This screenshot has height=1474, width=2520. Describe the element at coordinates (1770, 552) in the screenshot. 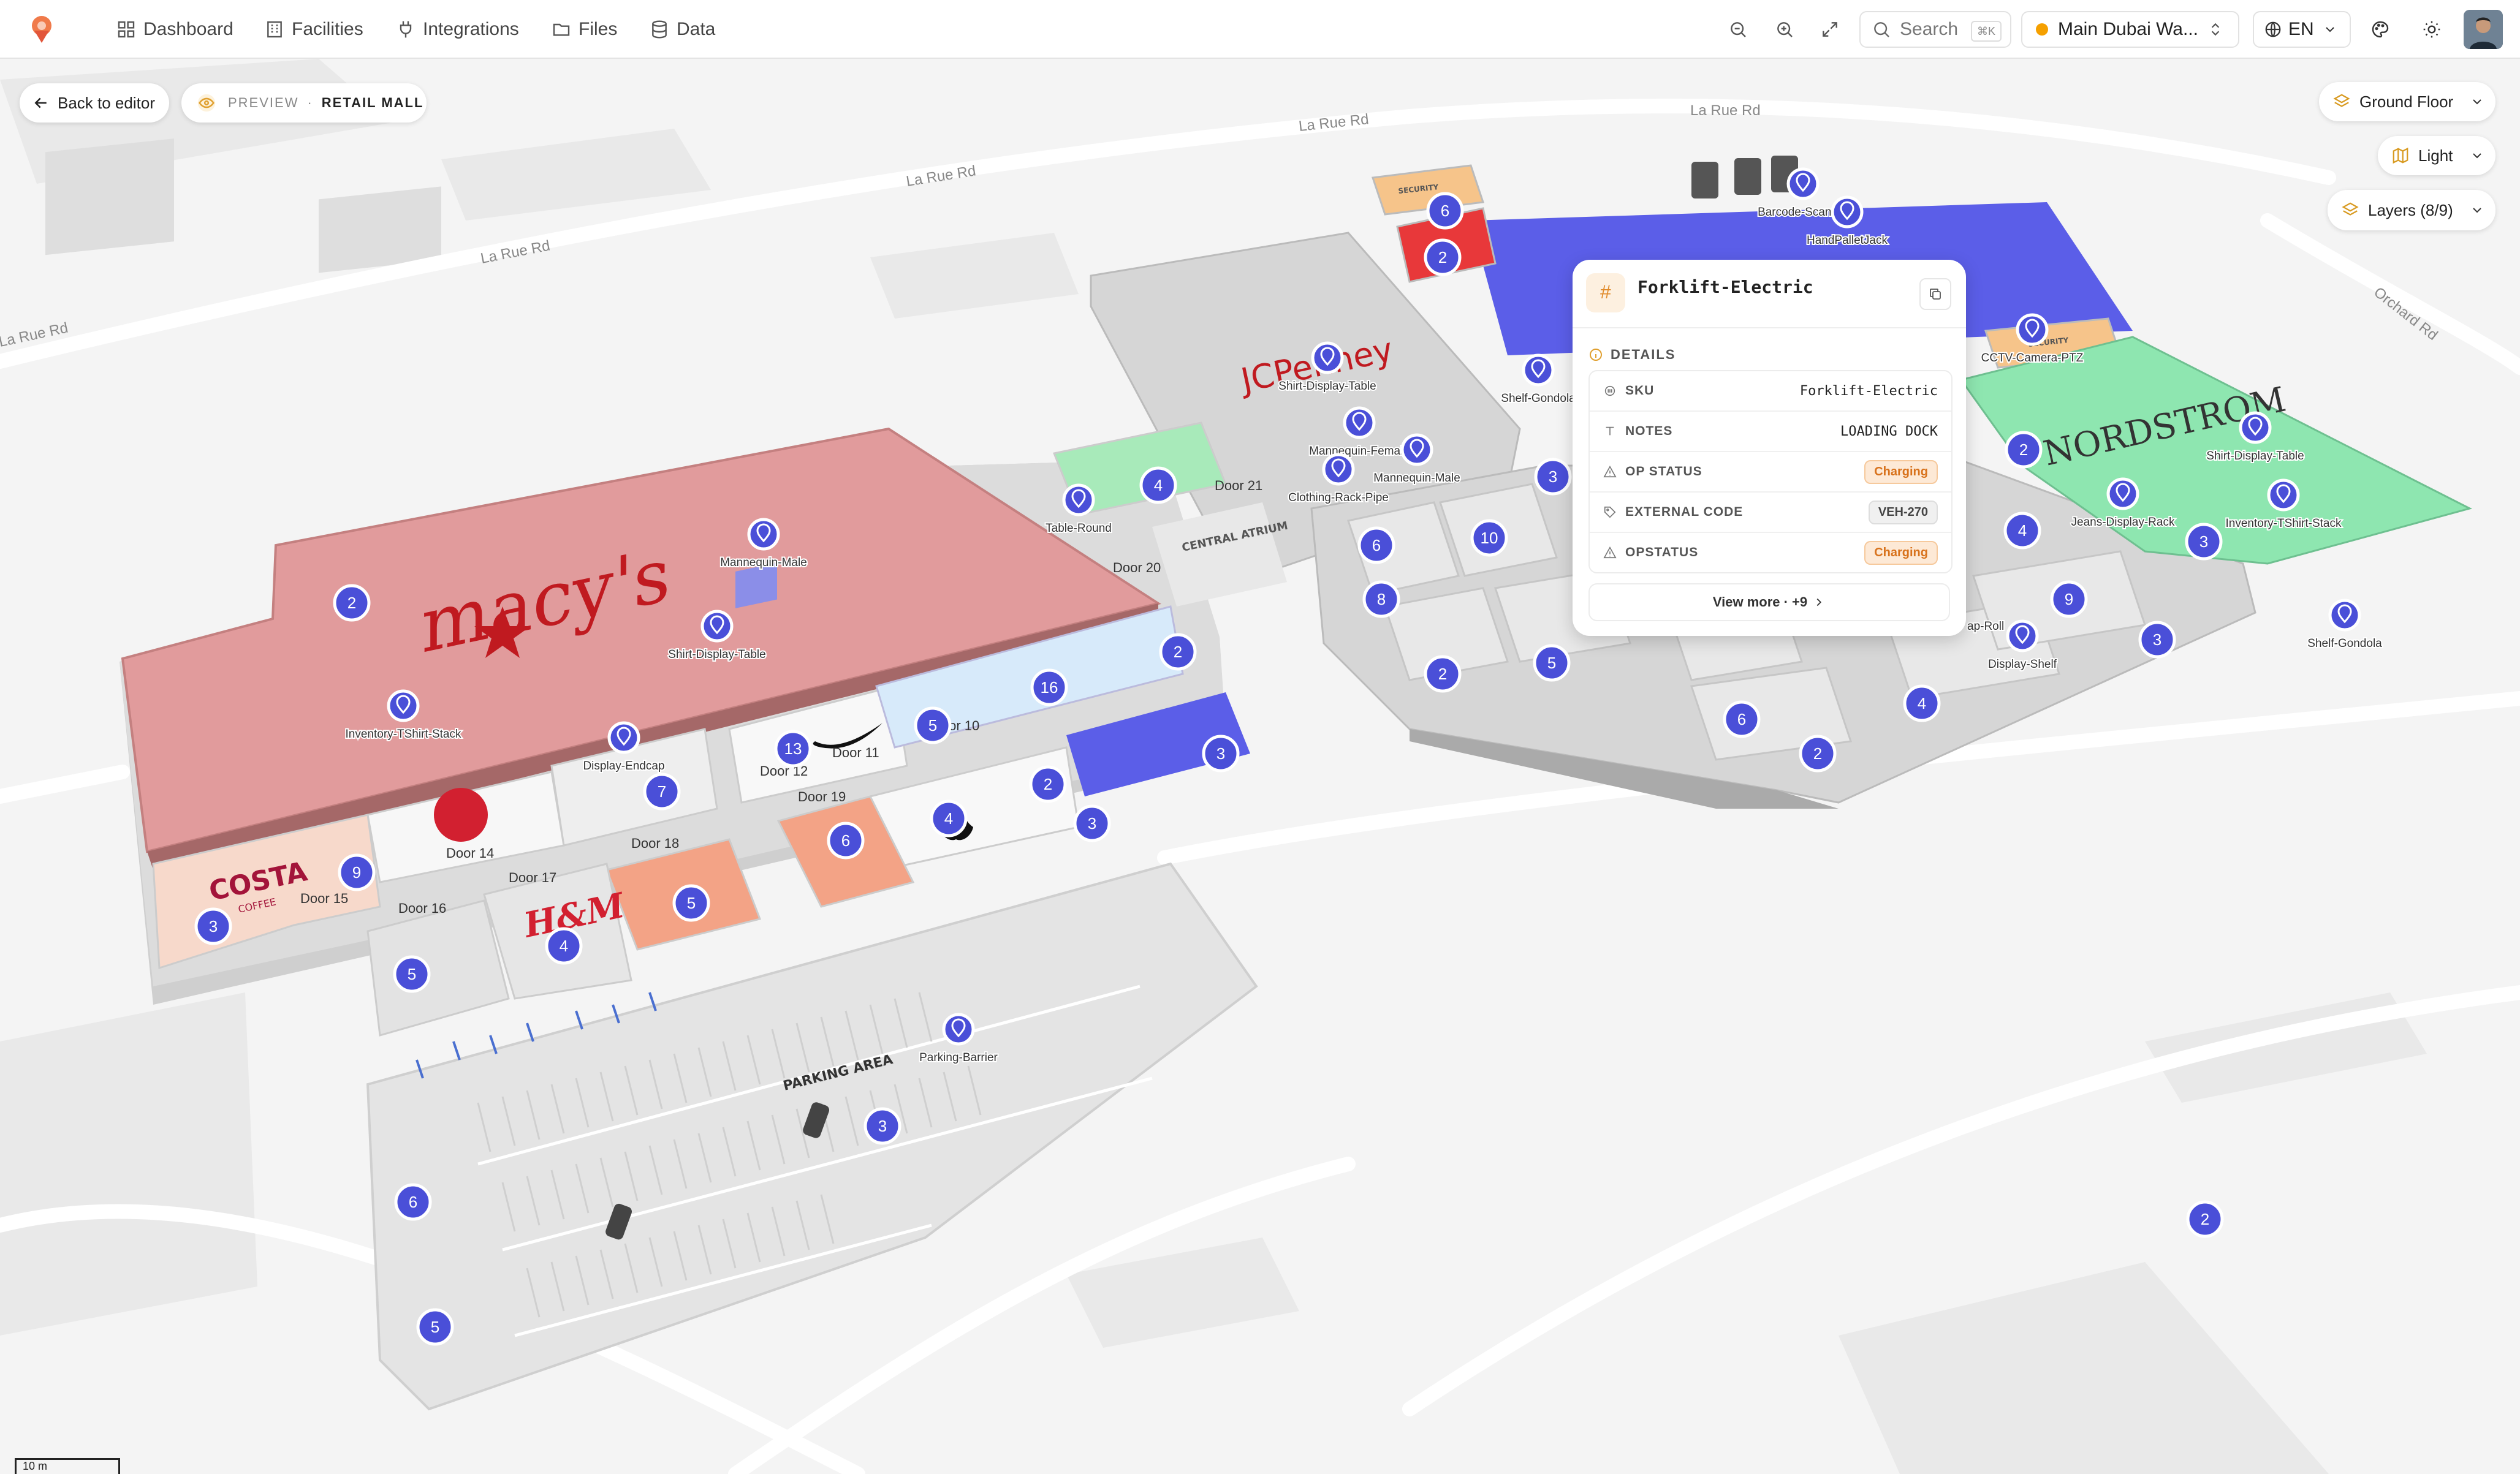

I see `detail-row-opstatus: OPSTATUS Charging` at that location.